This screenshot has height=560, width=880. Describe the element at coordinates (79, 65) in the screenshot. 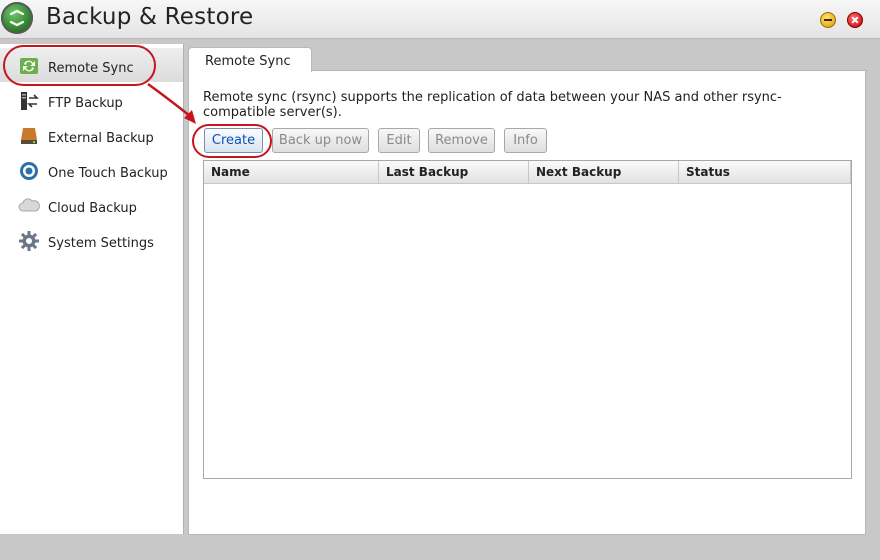

I see `highlight-circle` at that location.